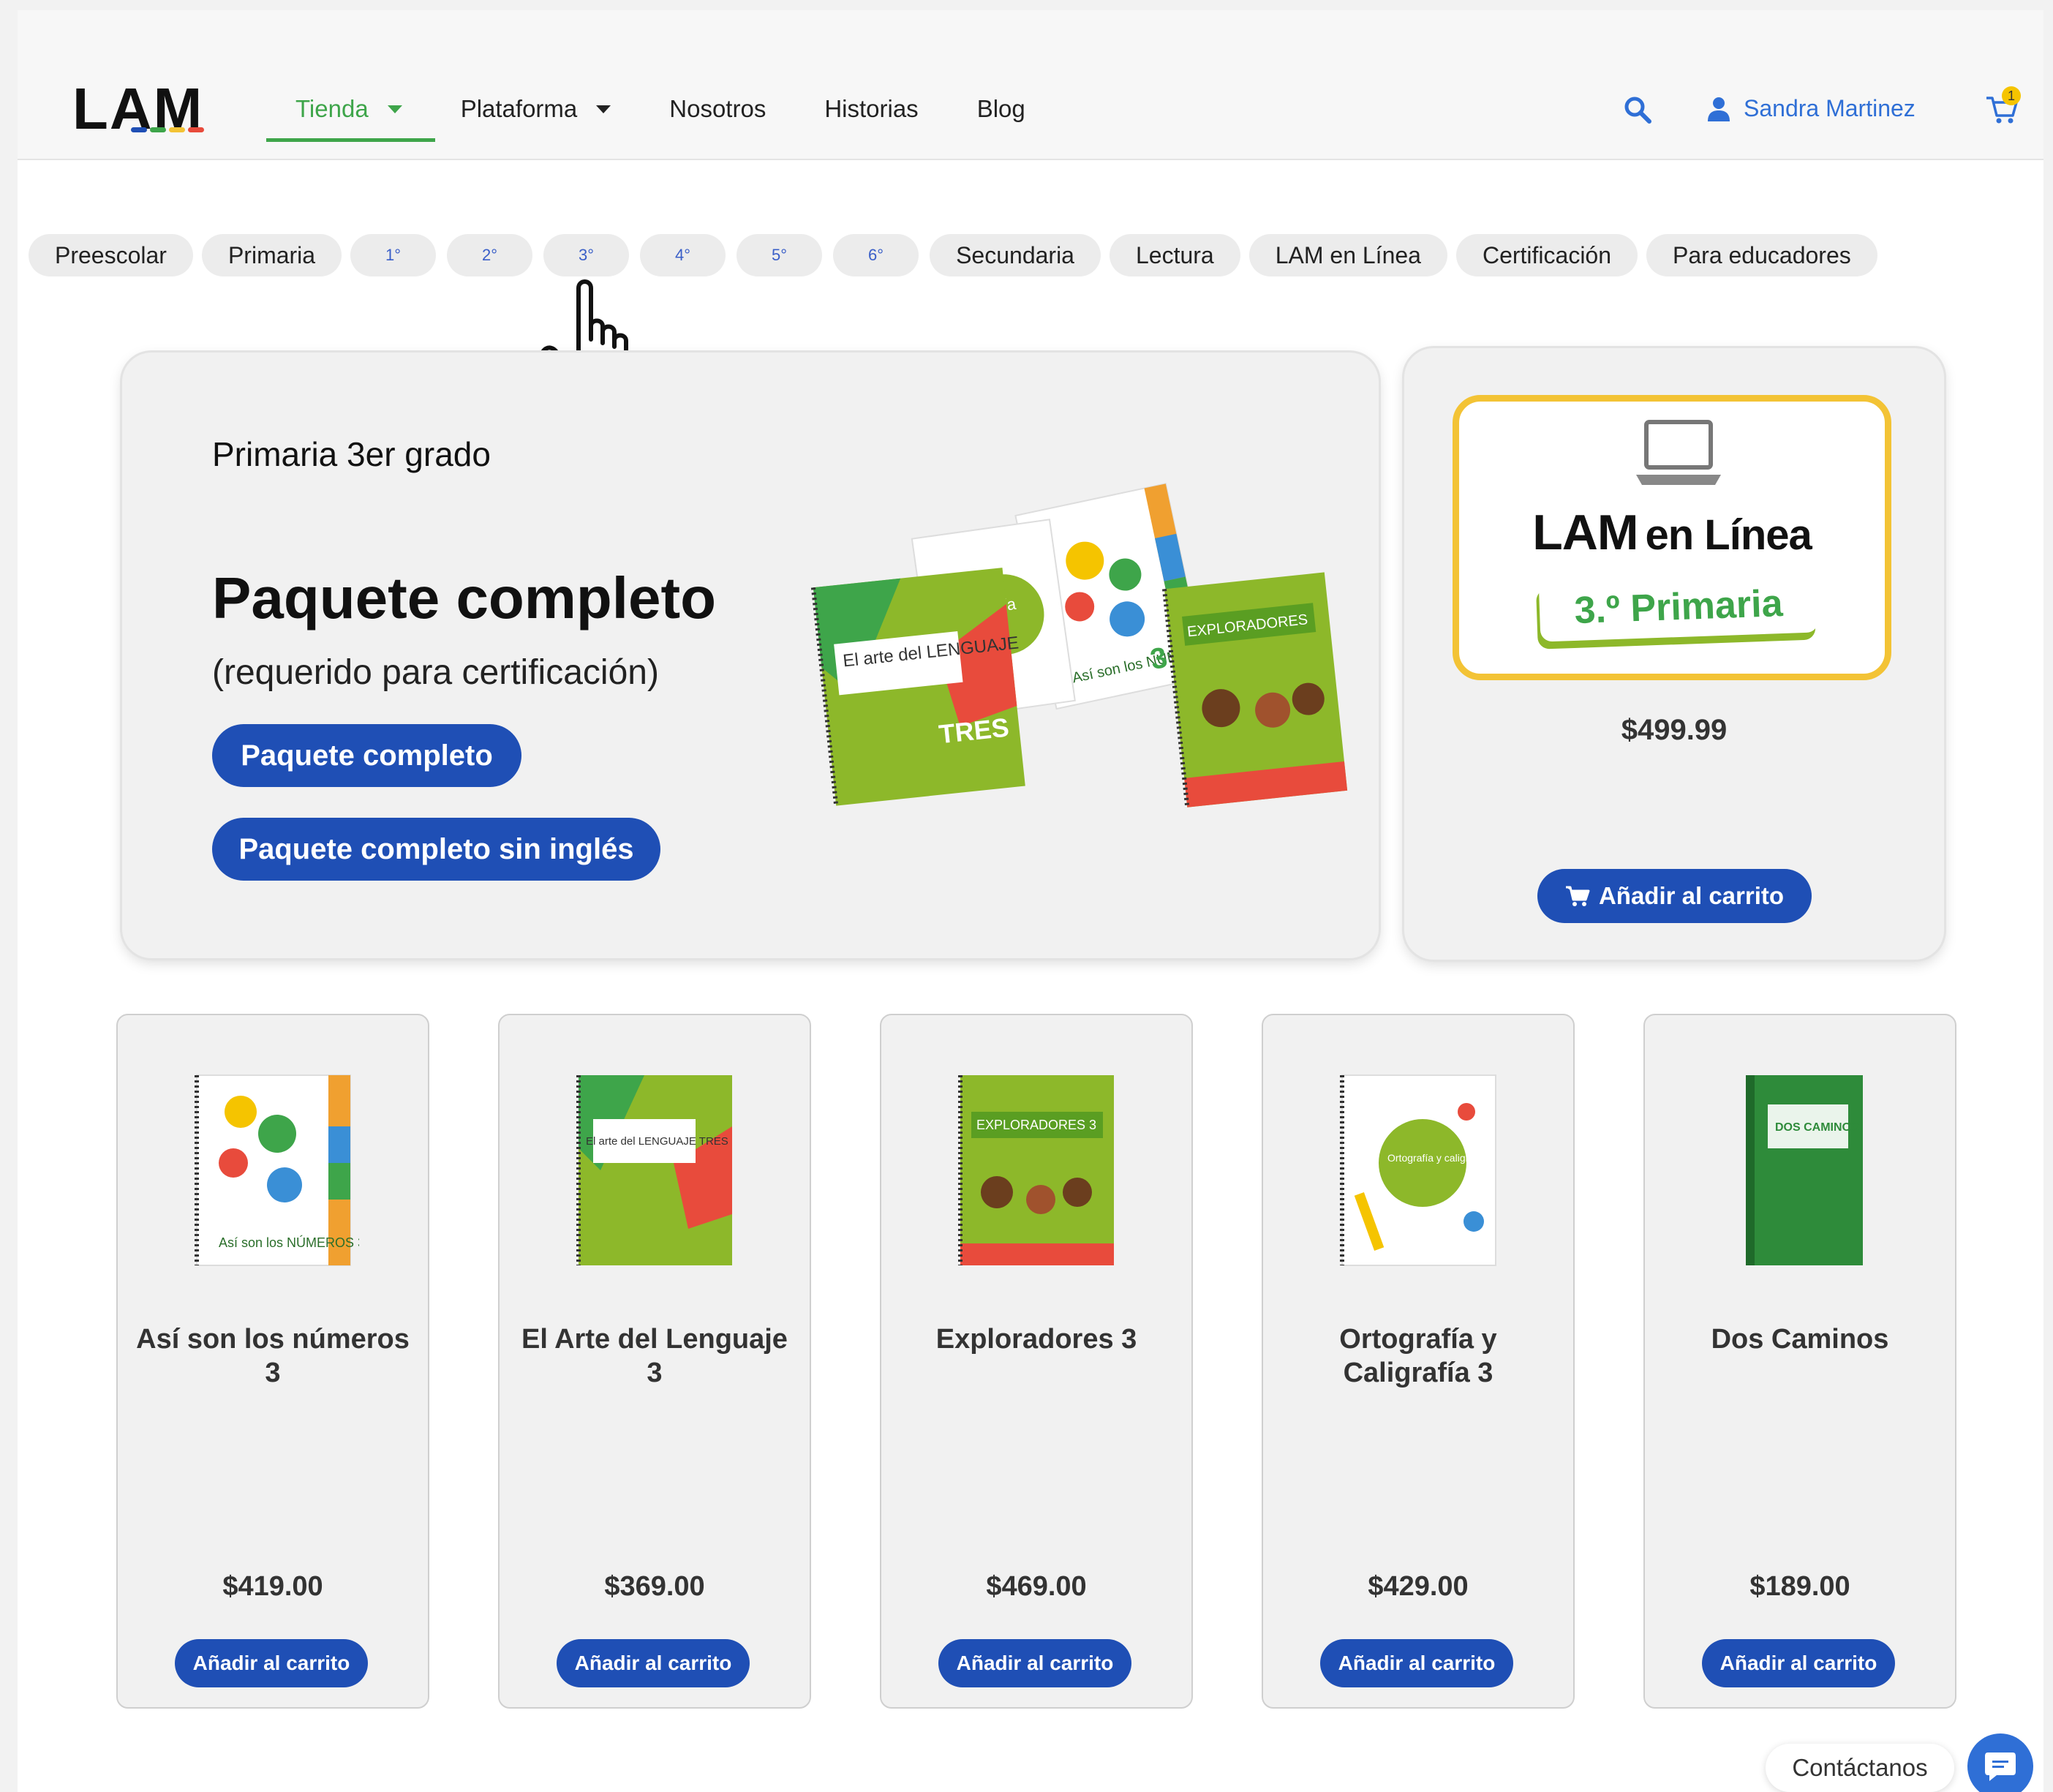 The height and width of the screenshot is (1792, 2053). I want to click on user-account-link: Sandra Martinez, so click(1811, 108).